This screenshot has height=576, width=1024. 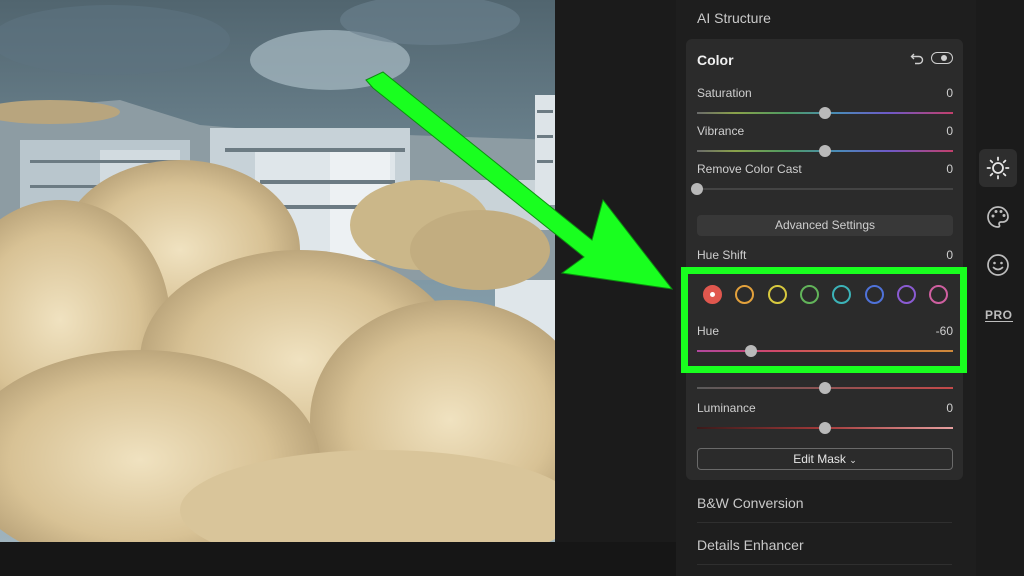 I want to click on remove-color-cast-value: 0, so click(x=949, y=169).